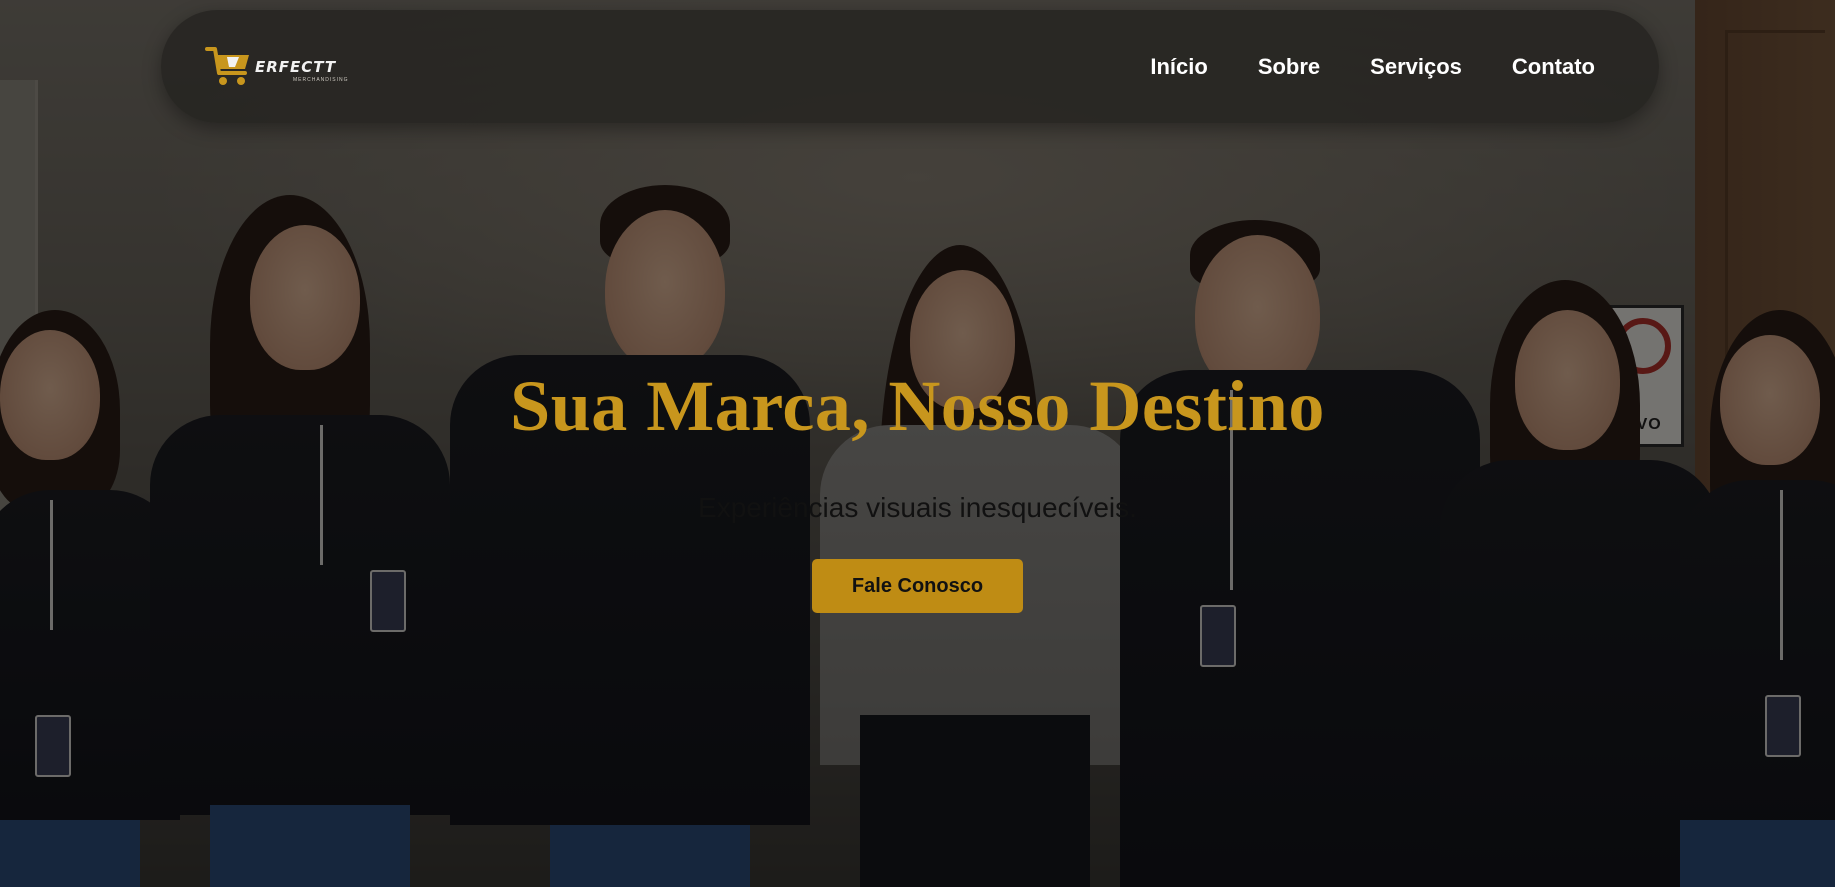 The image size is (1835, 887). Describe the element at coordinates (1178, 67) in the screenshot. I see `nav-link-inicio: Início` at that location.